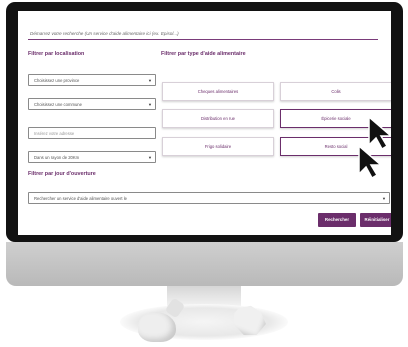  Describe the element at coordinates (92, 80) in the screenshot. I see `province-select: Choisissez une province ▼` at that location.